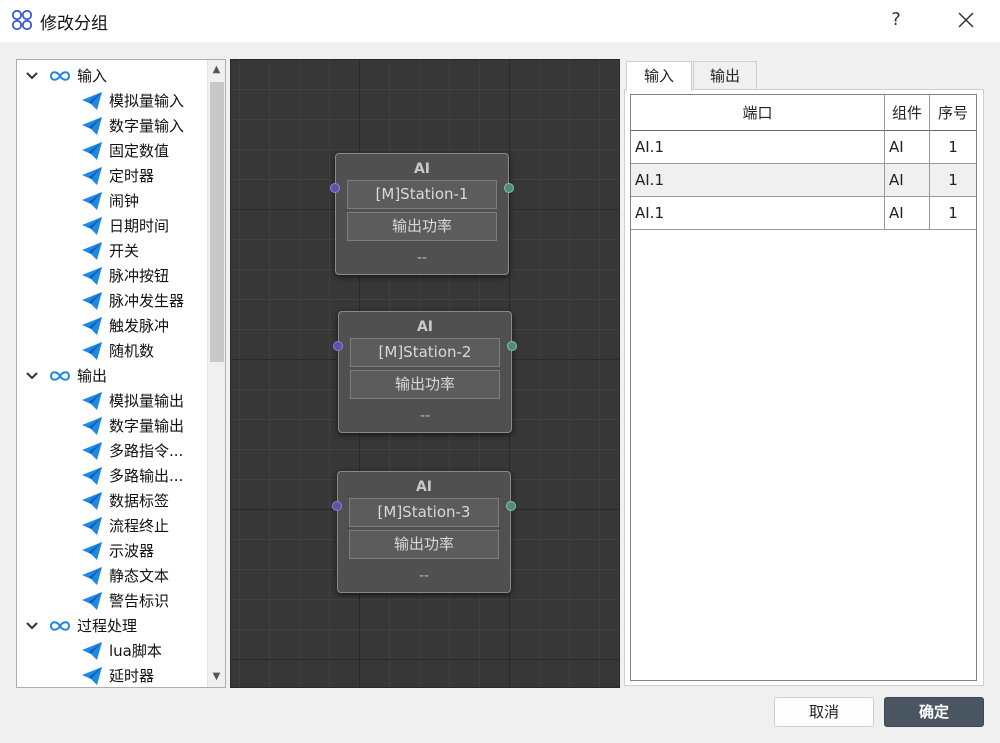  What do you see at coordinates (966, 20) in the screenshot?
I see `close-icon` at bounding box center [966, 20].